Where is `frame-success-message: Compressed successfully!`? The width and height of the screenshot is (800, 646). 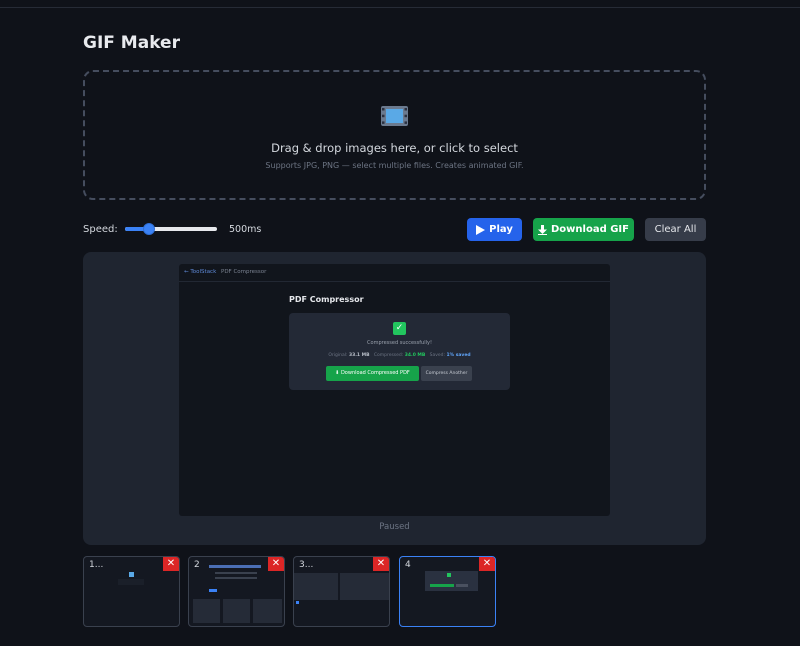 frame-success-message: Compressed successfully! is located at coordinates (399, 343).